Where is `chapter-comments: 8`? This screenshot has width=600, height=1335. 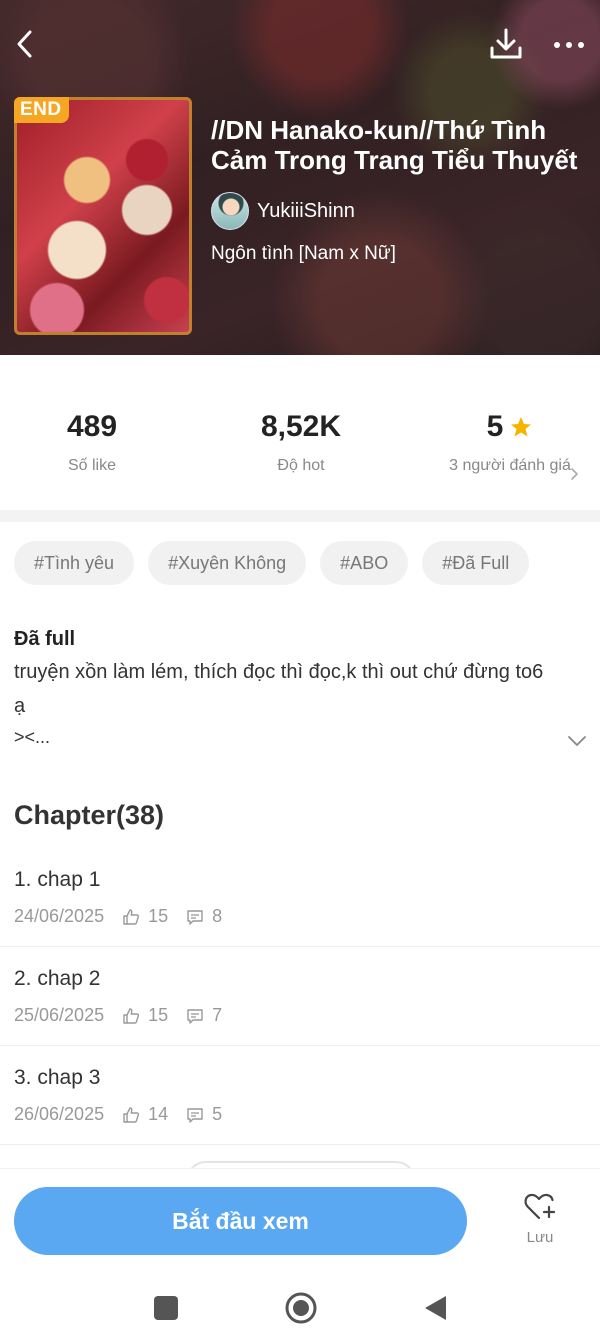
chapter-comments: 8 is located at coordinates (217, 916).